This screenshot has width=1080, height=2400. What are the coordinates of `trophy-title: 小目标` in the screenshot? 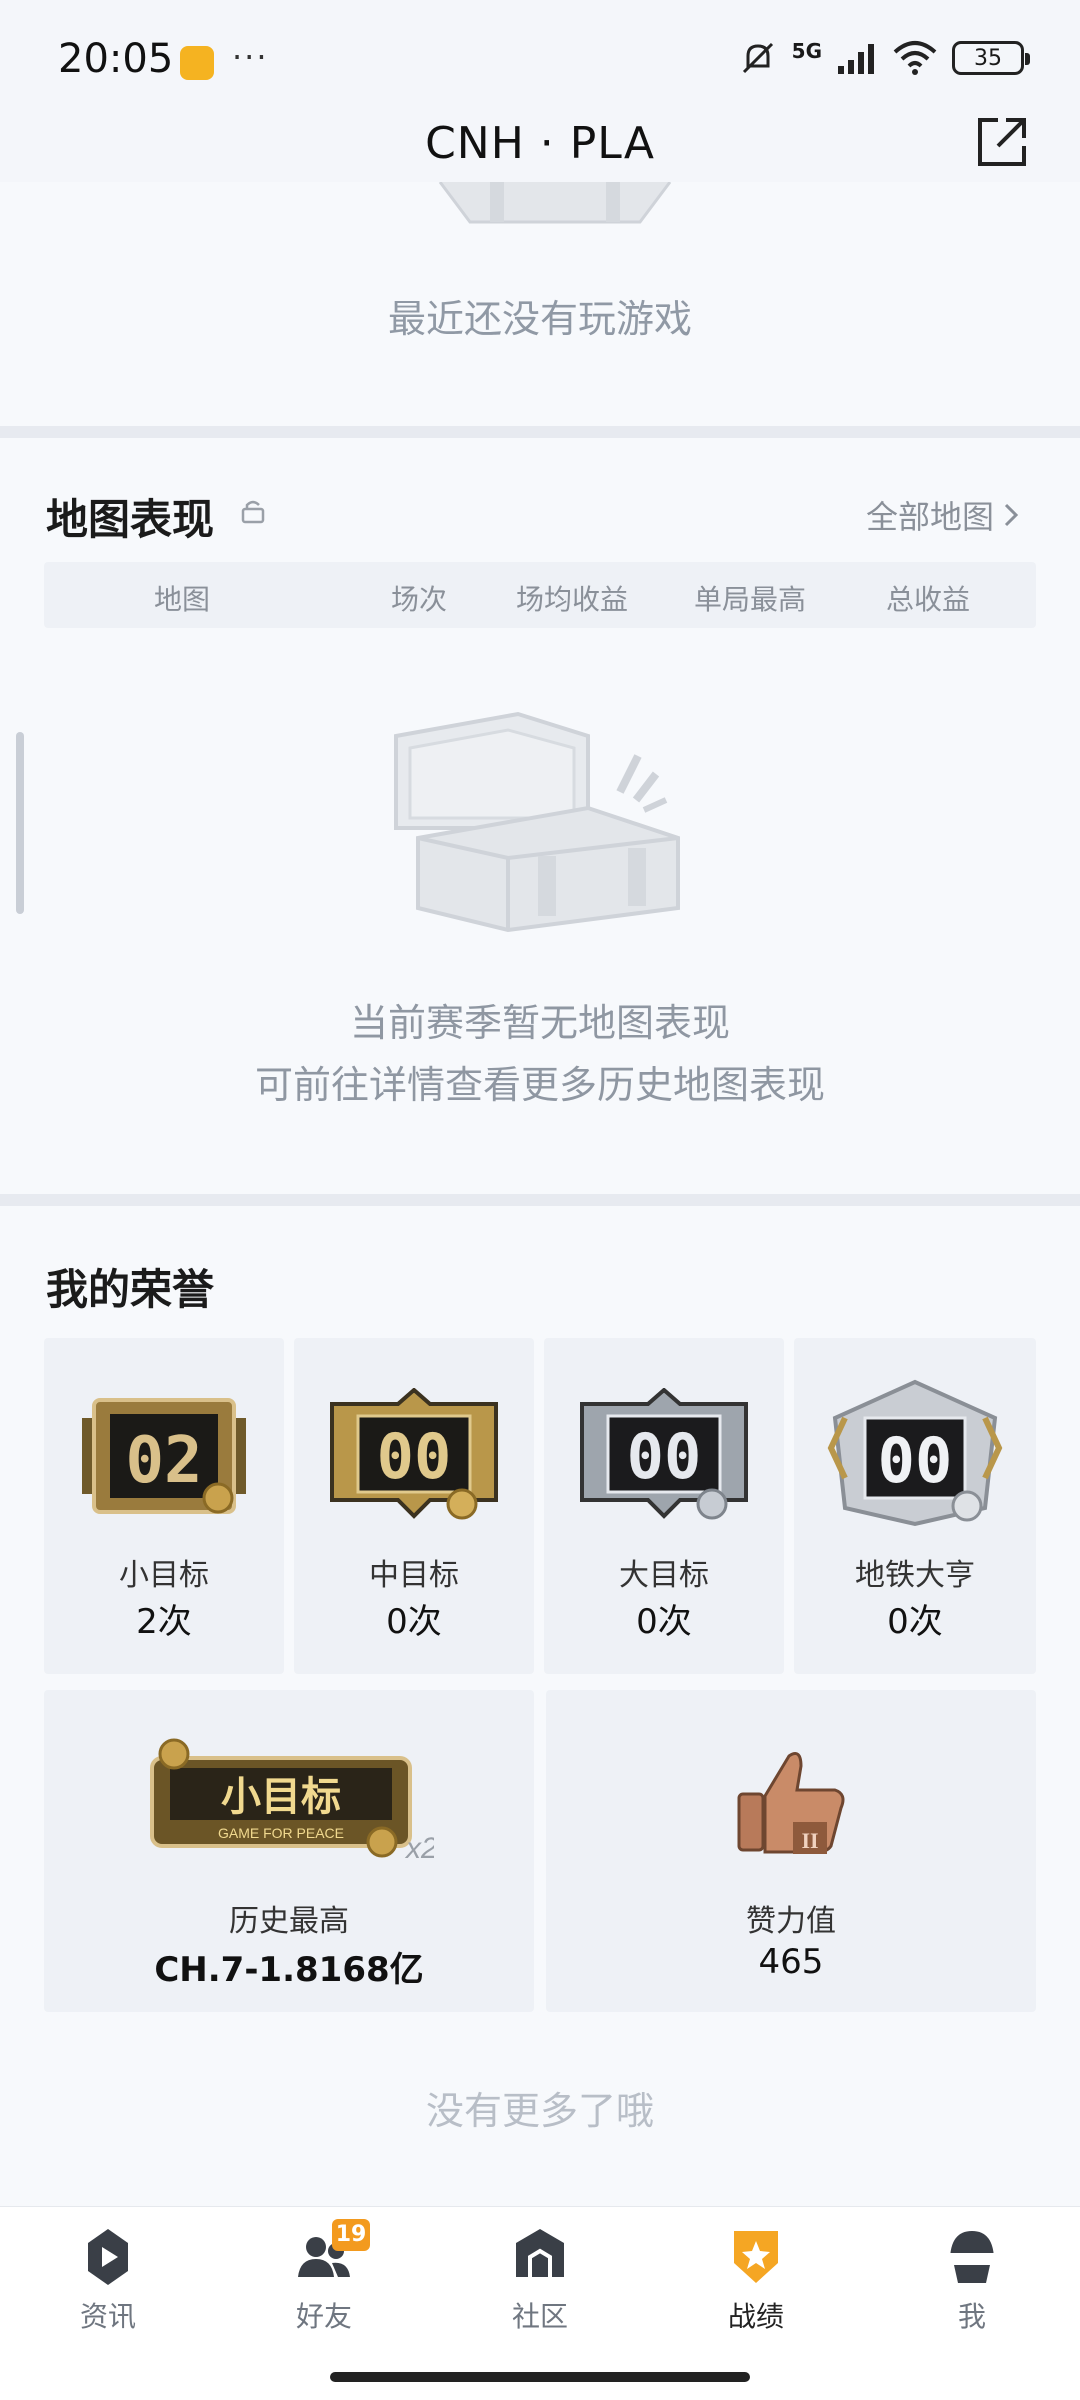 It's located at (281, 1797).